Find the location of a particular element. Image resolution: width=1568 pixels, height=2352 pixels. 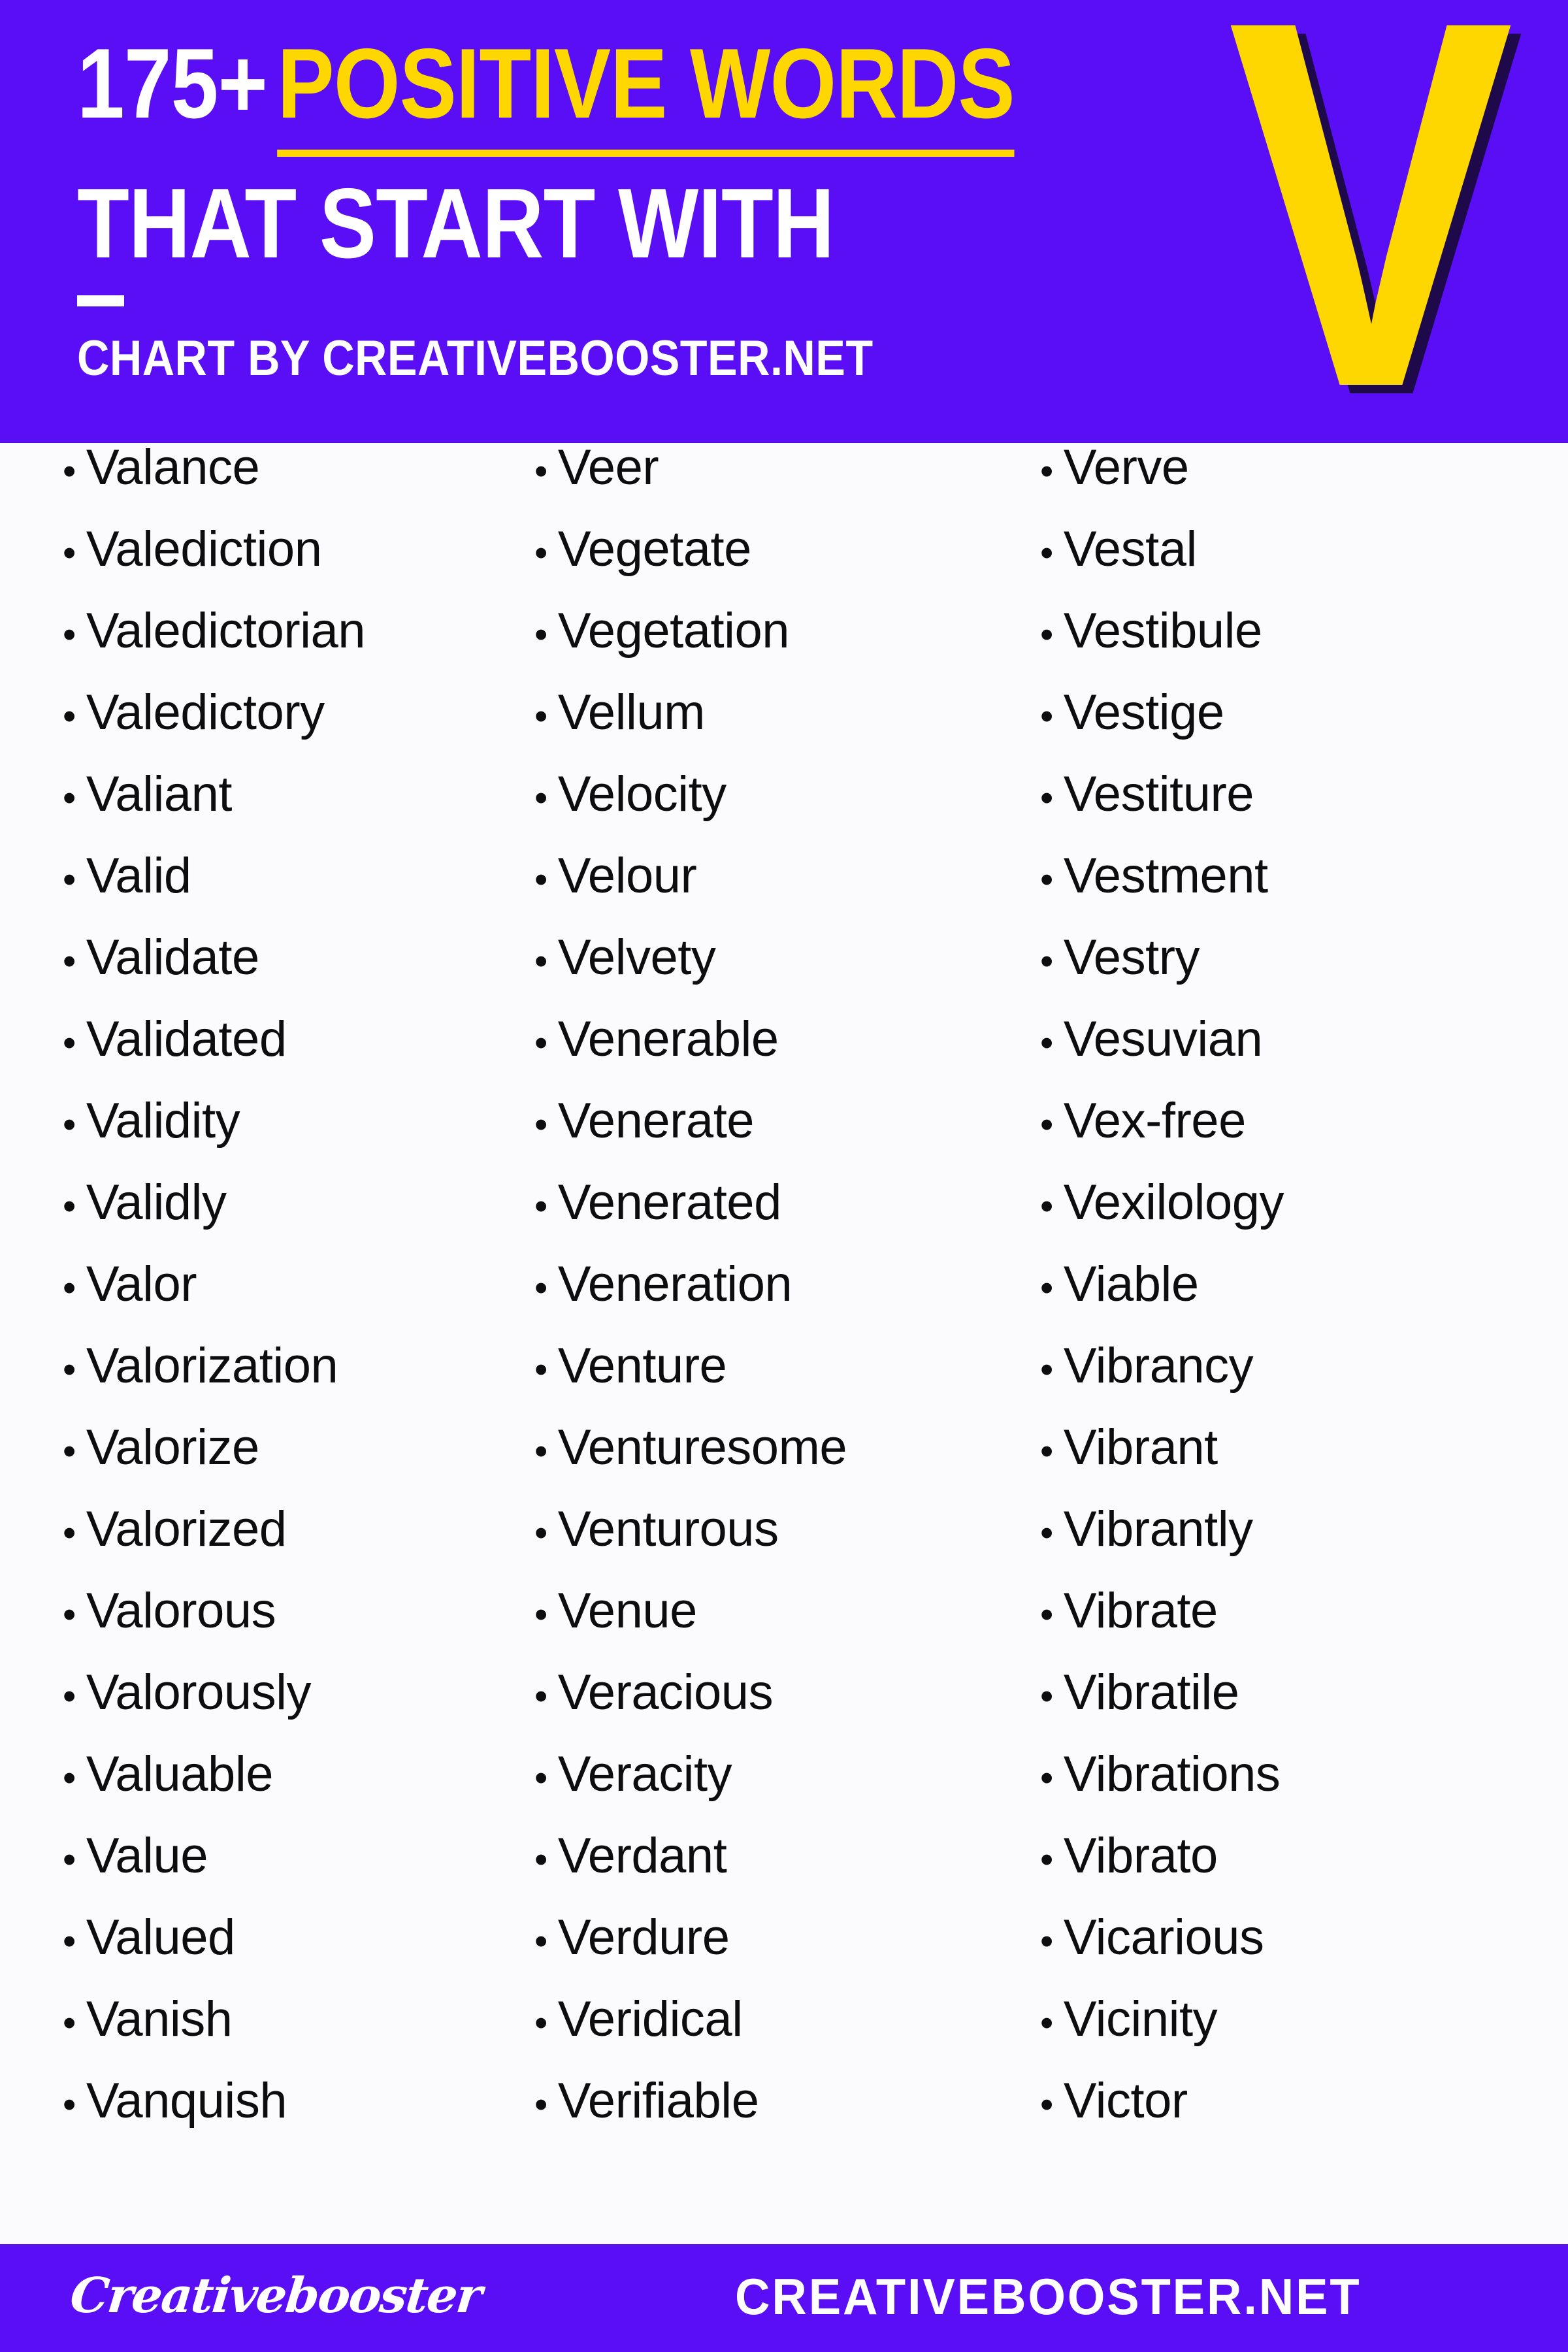

word-label: Velour is located at coordinates (627, 876).